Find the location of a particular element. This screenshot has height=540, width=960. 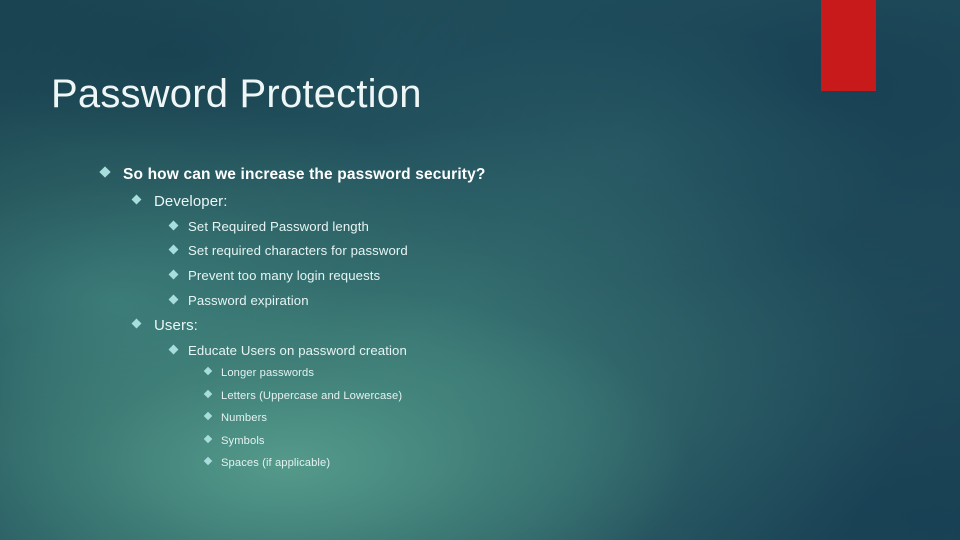

bullet-item-level-4: Symbols is located at coordinates (234, 440).